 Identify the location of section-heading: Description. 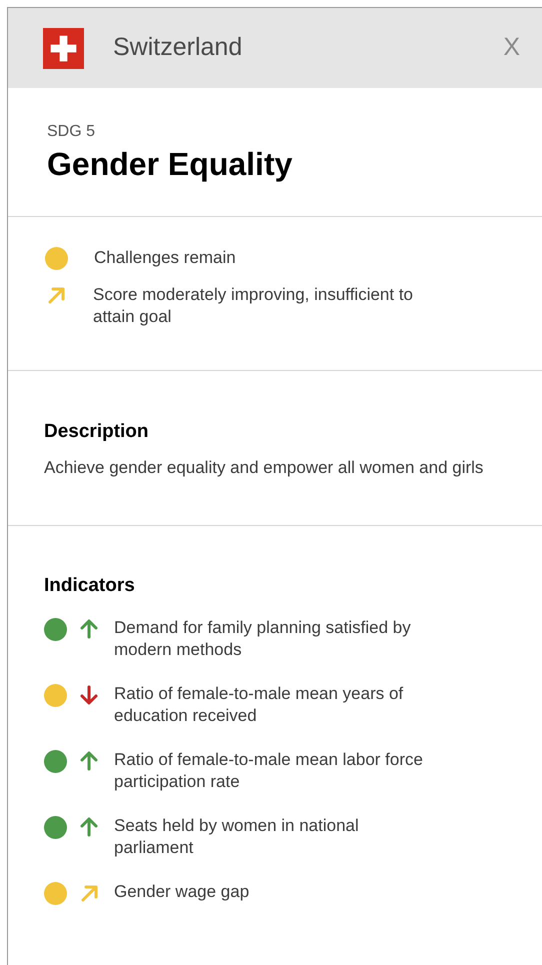
(97, 432).